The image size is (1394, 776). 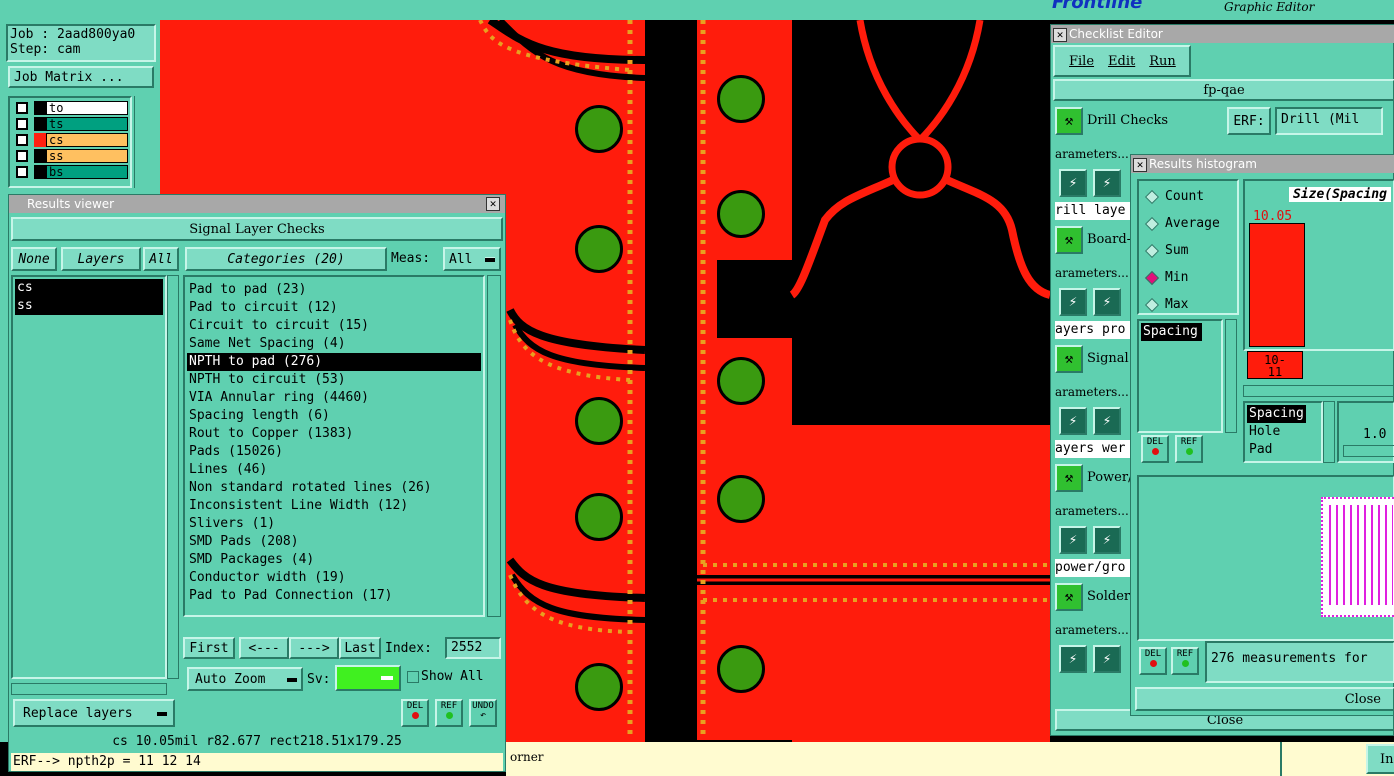 What do you see at coordinates (334, 542) in the screenshot?
I see `category-item: SMD Pads (208)` at bounding box center [334, 542].